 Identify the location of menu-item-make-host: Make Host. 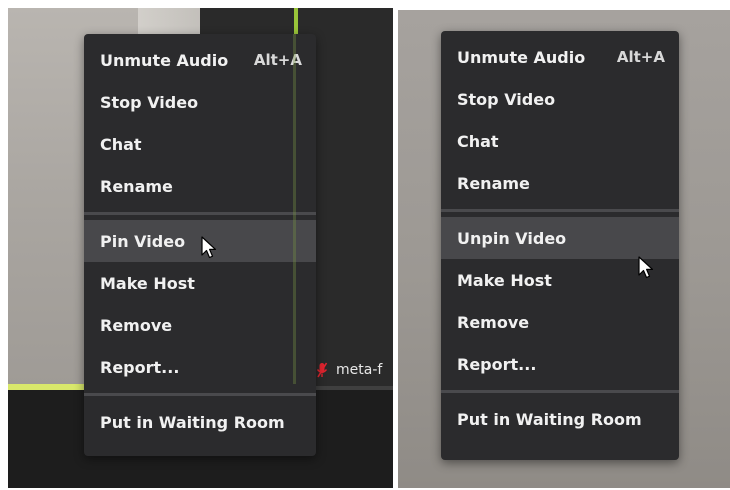
(200, 283).